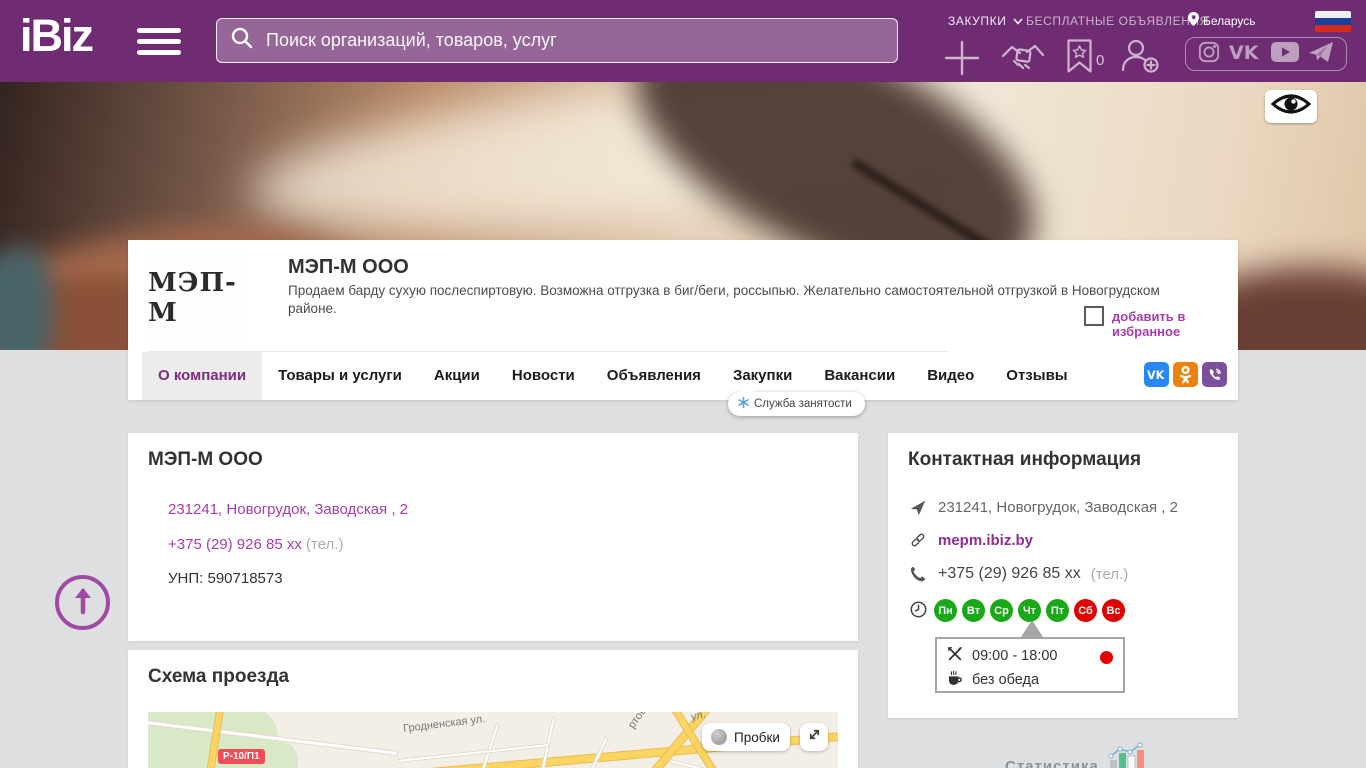 The height and width of the screenshot is (768, 1366). What do you see at coordinates (1209, 54) in the screenshot?
I see `instagram-icon` at bounding box center [1209, 54].